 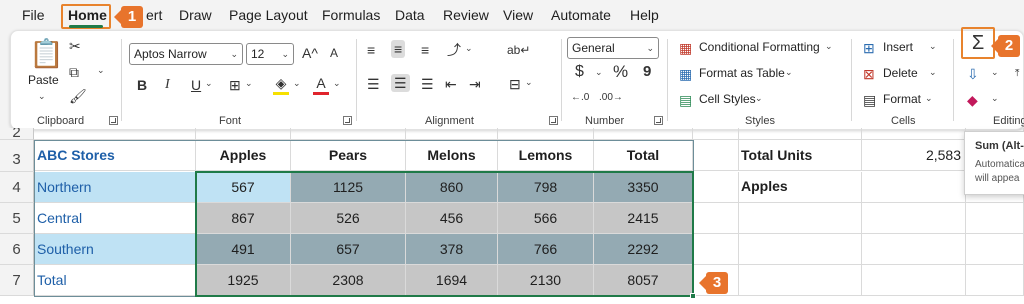 What do you see at coordinates (427, 84) in the screenshot?
I see `align-right-icon: ☰` at bounding box center [427, 84].